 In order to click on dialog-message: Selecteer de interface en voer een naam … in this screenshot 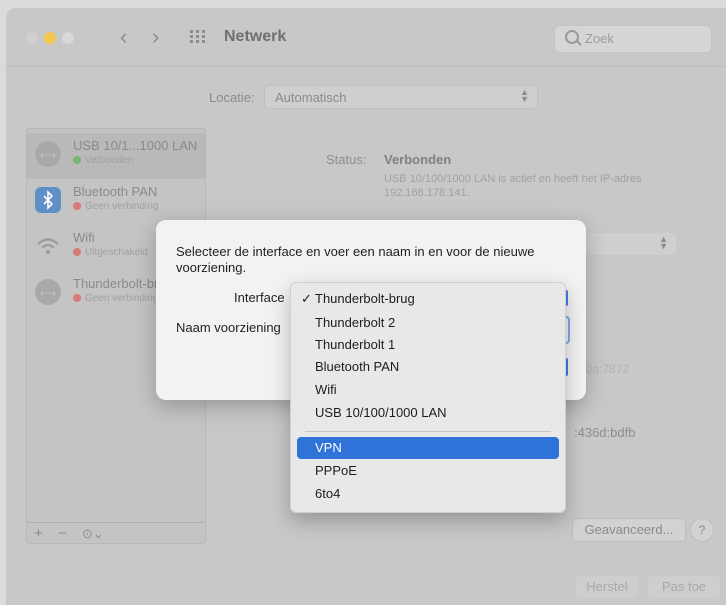, I will do `click(355, 259)`.